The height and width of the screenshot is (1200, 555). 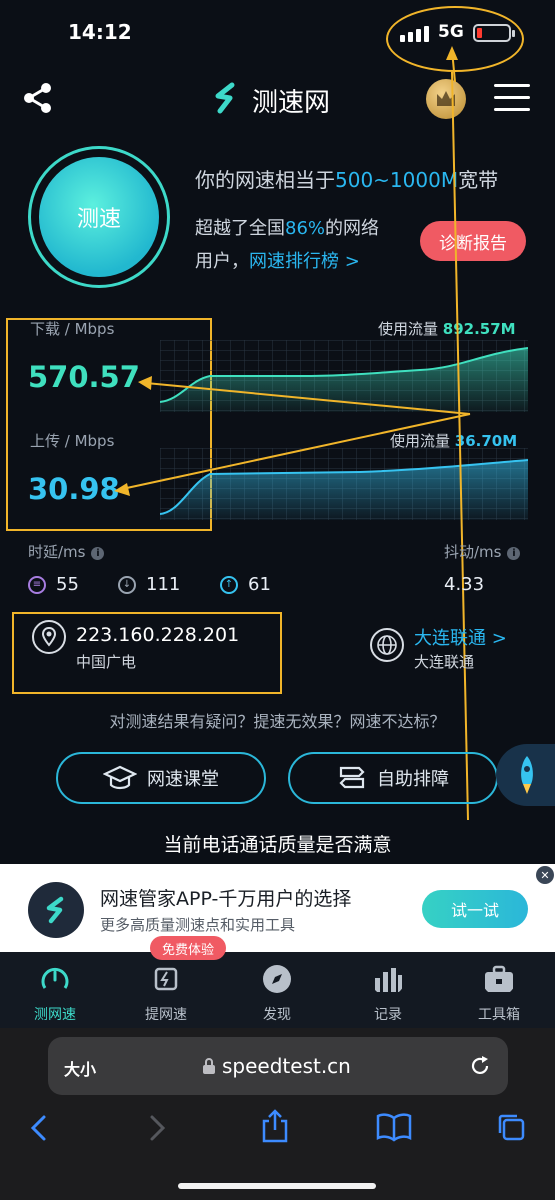 I want to click on jitter-info-icon: i, so click(x=514, y=553).